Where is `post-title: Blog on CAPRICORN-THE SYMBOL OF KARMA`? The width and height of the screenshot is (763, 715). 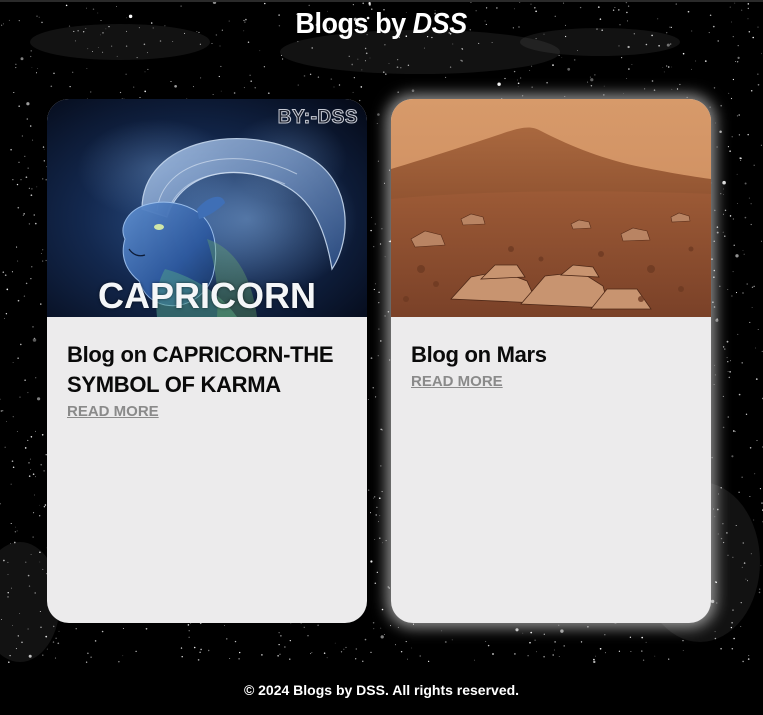
post-title: Blog on CAPRICORN-THE SYMBOL OF KARMA is located at coordinates (200, 369).